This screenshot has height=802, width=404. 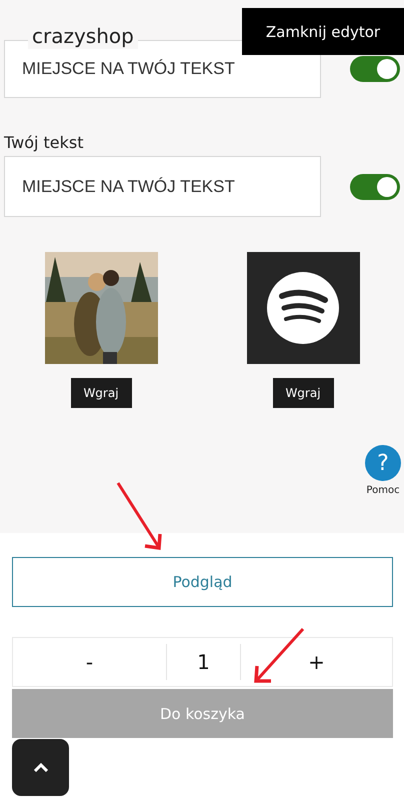 What do you see at coordinates (44, 143) in the screenshot?
I see `field-label: Twój tekst` at bounding box center [44, 143].